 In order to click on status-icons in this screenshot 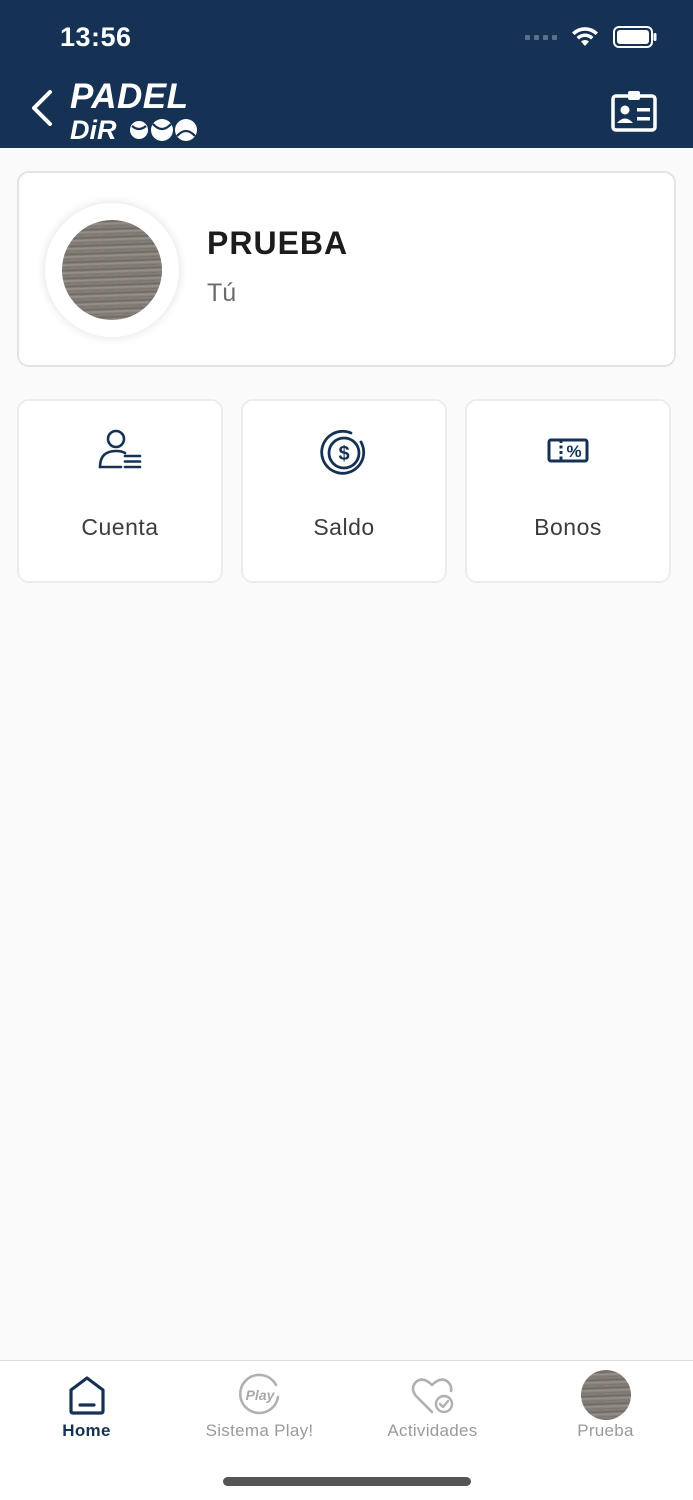, I will do `click(591, 37)`.